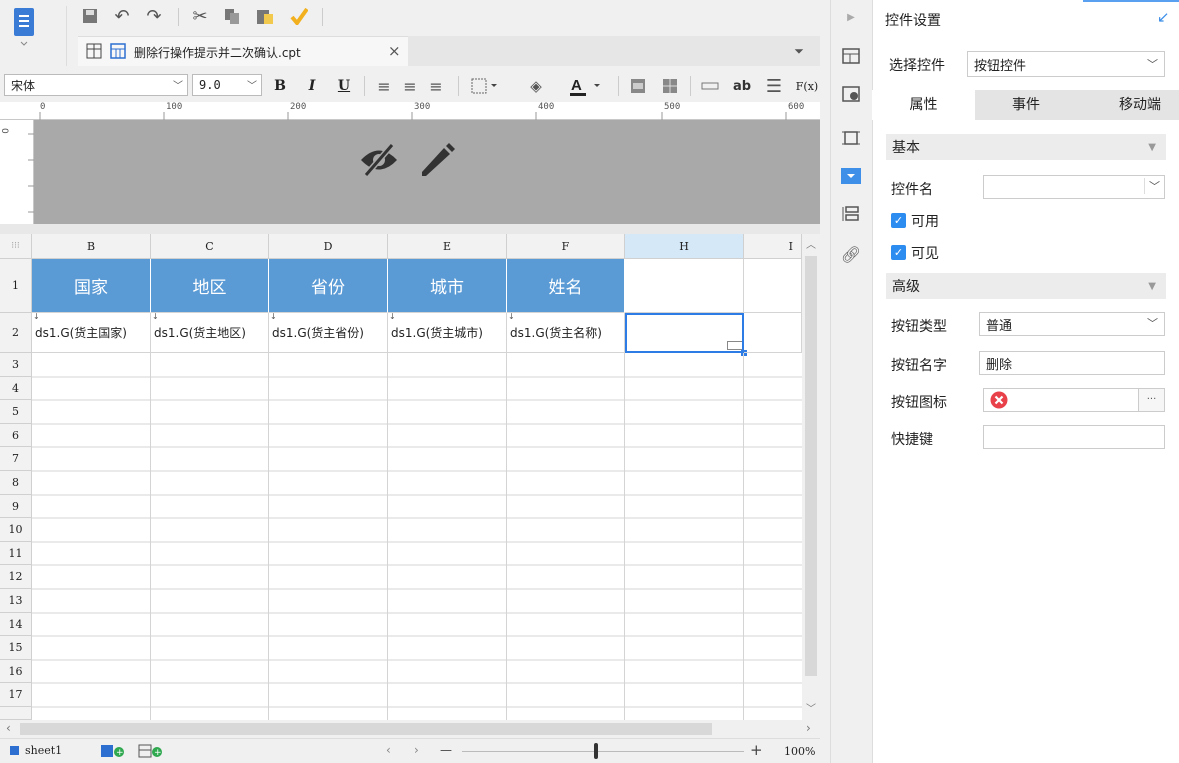 Image resolution: width=1179 pixels, height=763 pixels. Describe the element at coordinates (536, 86) in the screenshot. I see `fill-color-icon: ◈` at that location.